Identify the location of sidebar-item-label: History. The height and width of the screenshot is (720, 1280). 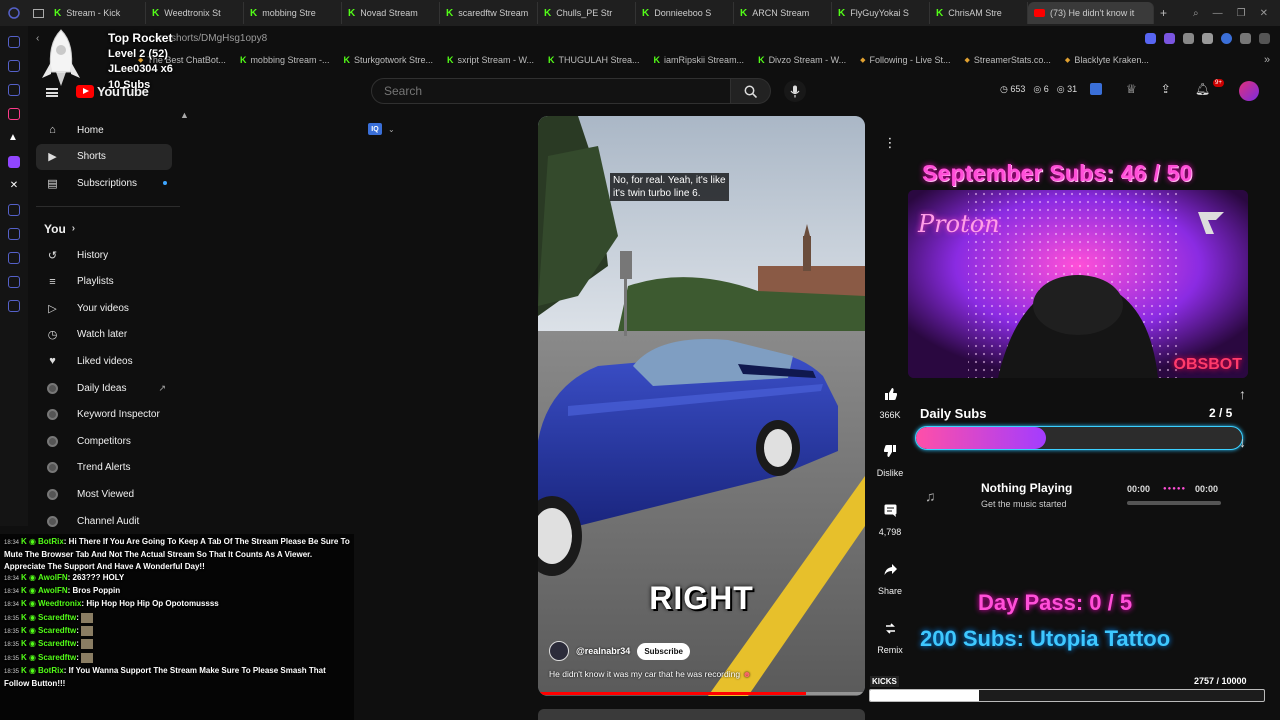
(93, 255).